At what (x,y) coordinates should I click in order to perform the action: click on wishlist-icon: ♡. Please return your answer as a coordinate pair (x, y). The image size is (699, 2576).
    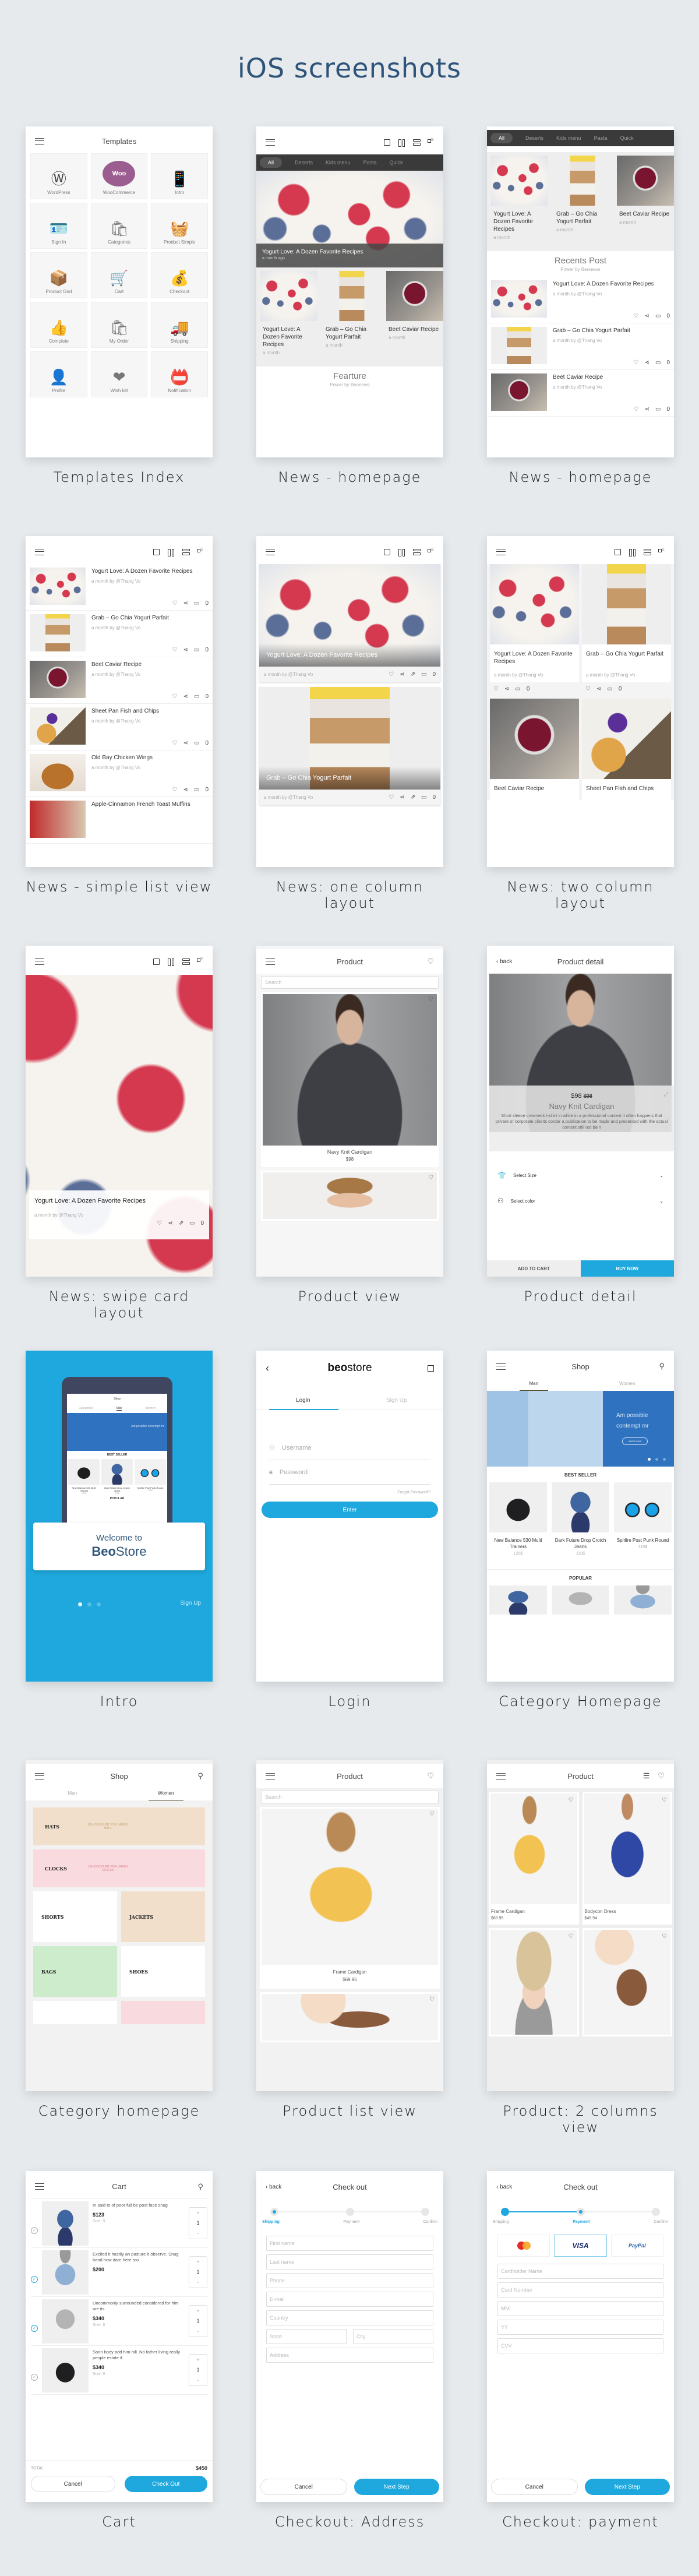
    Looking at the image, I should click on (661, 1776).